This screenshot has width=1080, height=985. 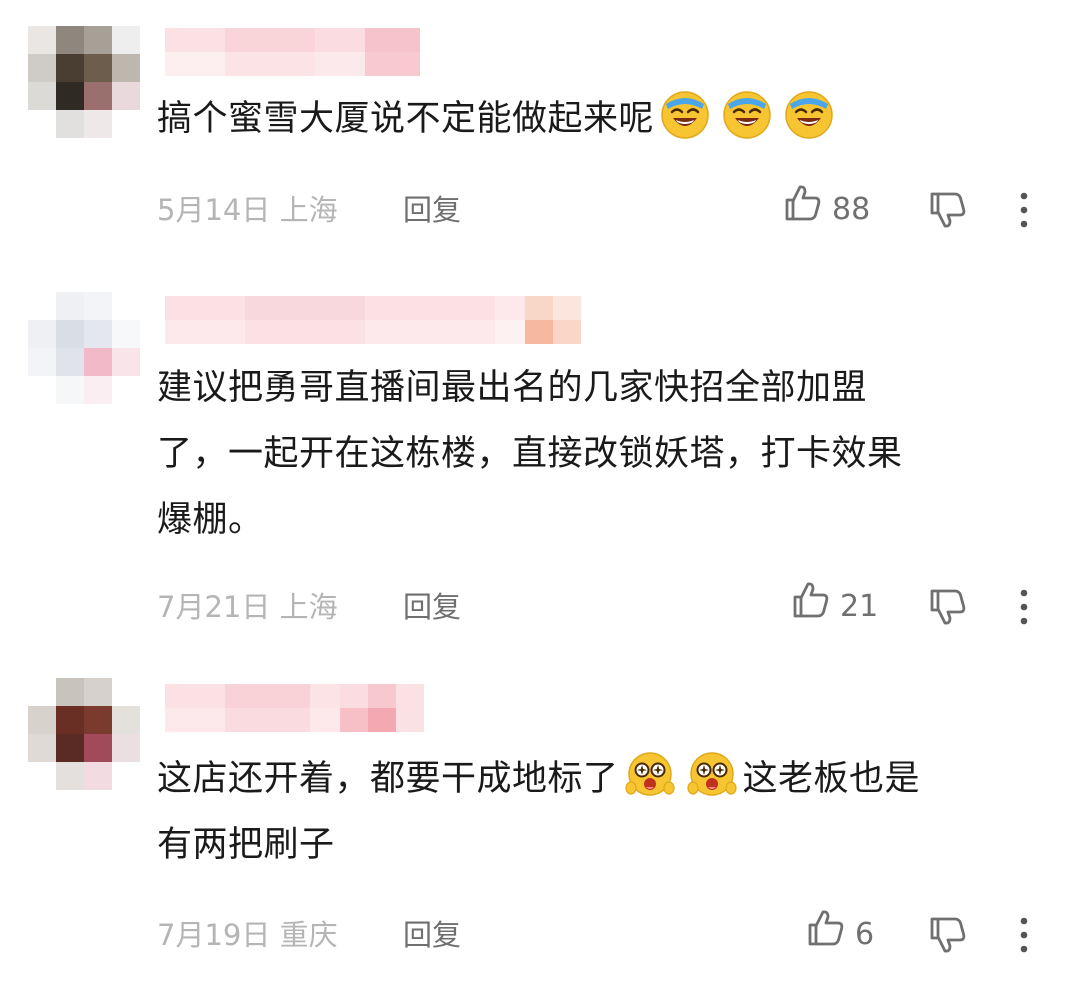 I want to click on comment-meta: 5月14日 上海 回复 88, so click(x=597, y=209).